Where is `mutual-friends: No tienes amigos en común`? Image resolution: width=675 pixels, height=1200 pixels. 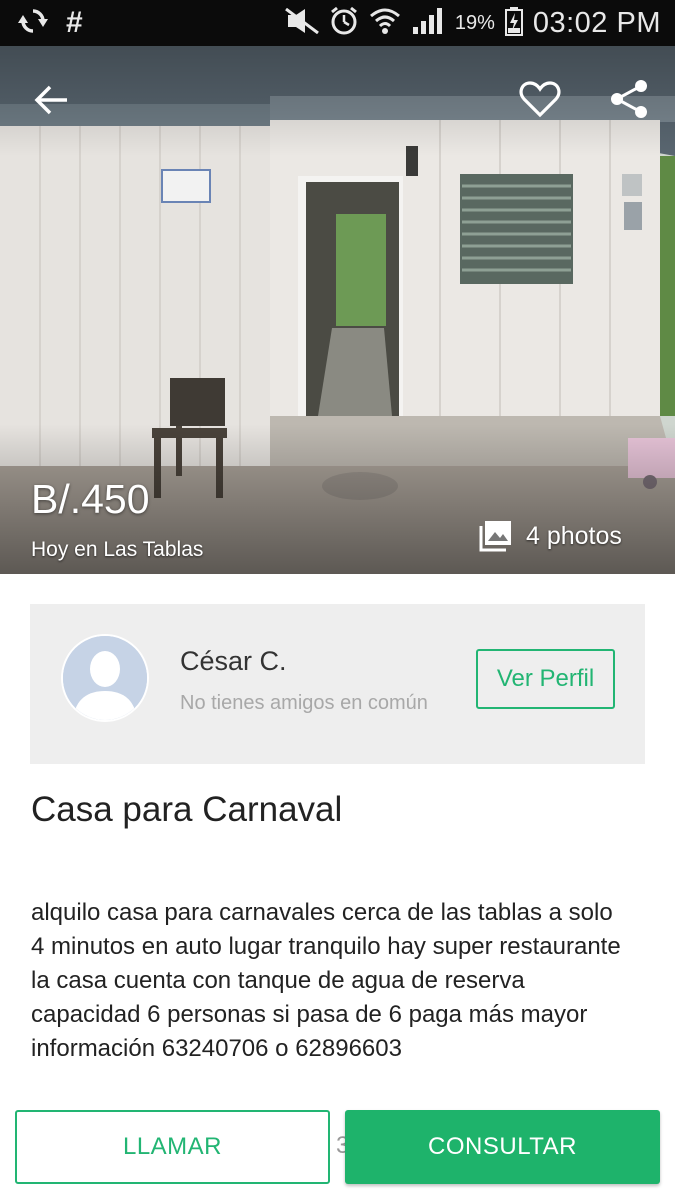 mutual-friends: No tienes amigos en común is located at coordinates (304, 703).